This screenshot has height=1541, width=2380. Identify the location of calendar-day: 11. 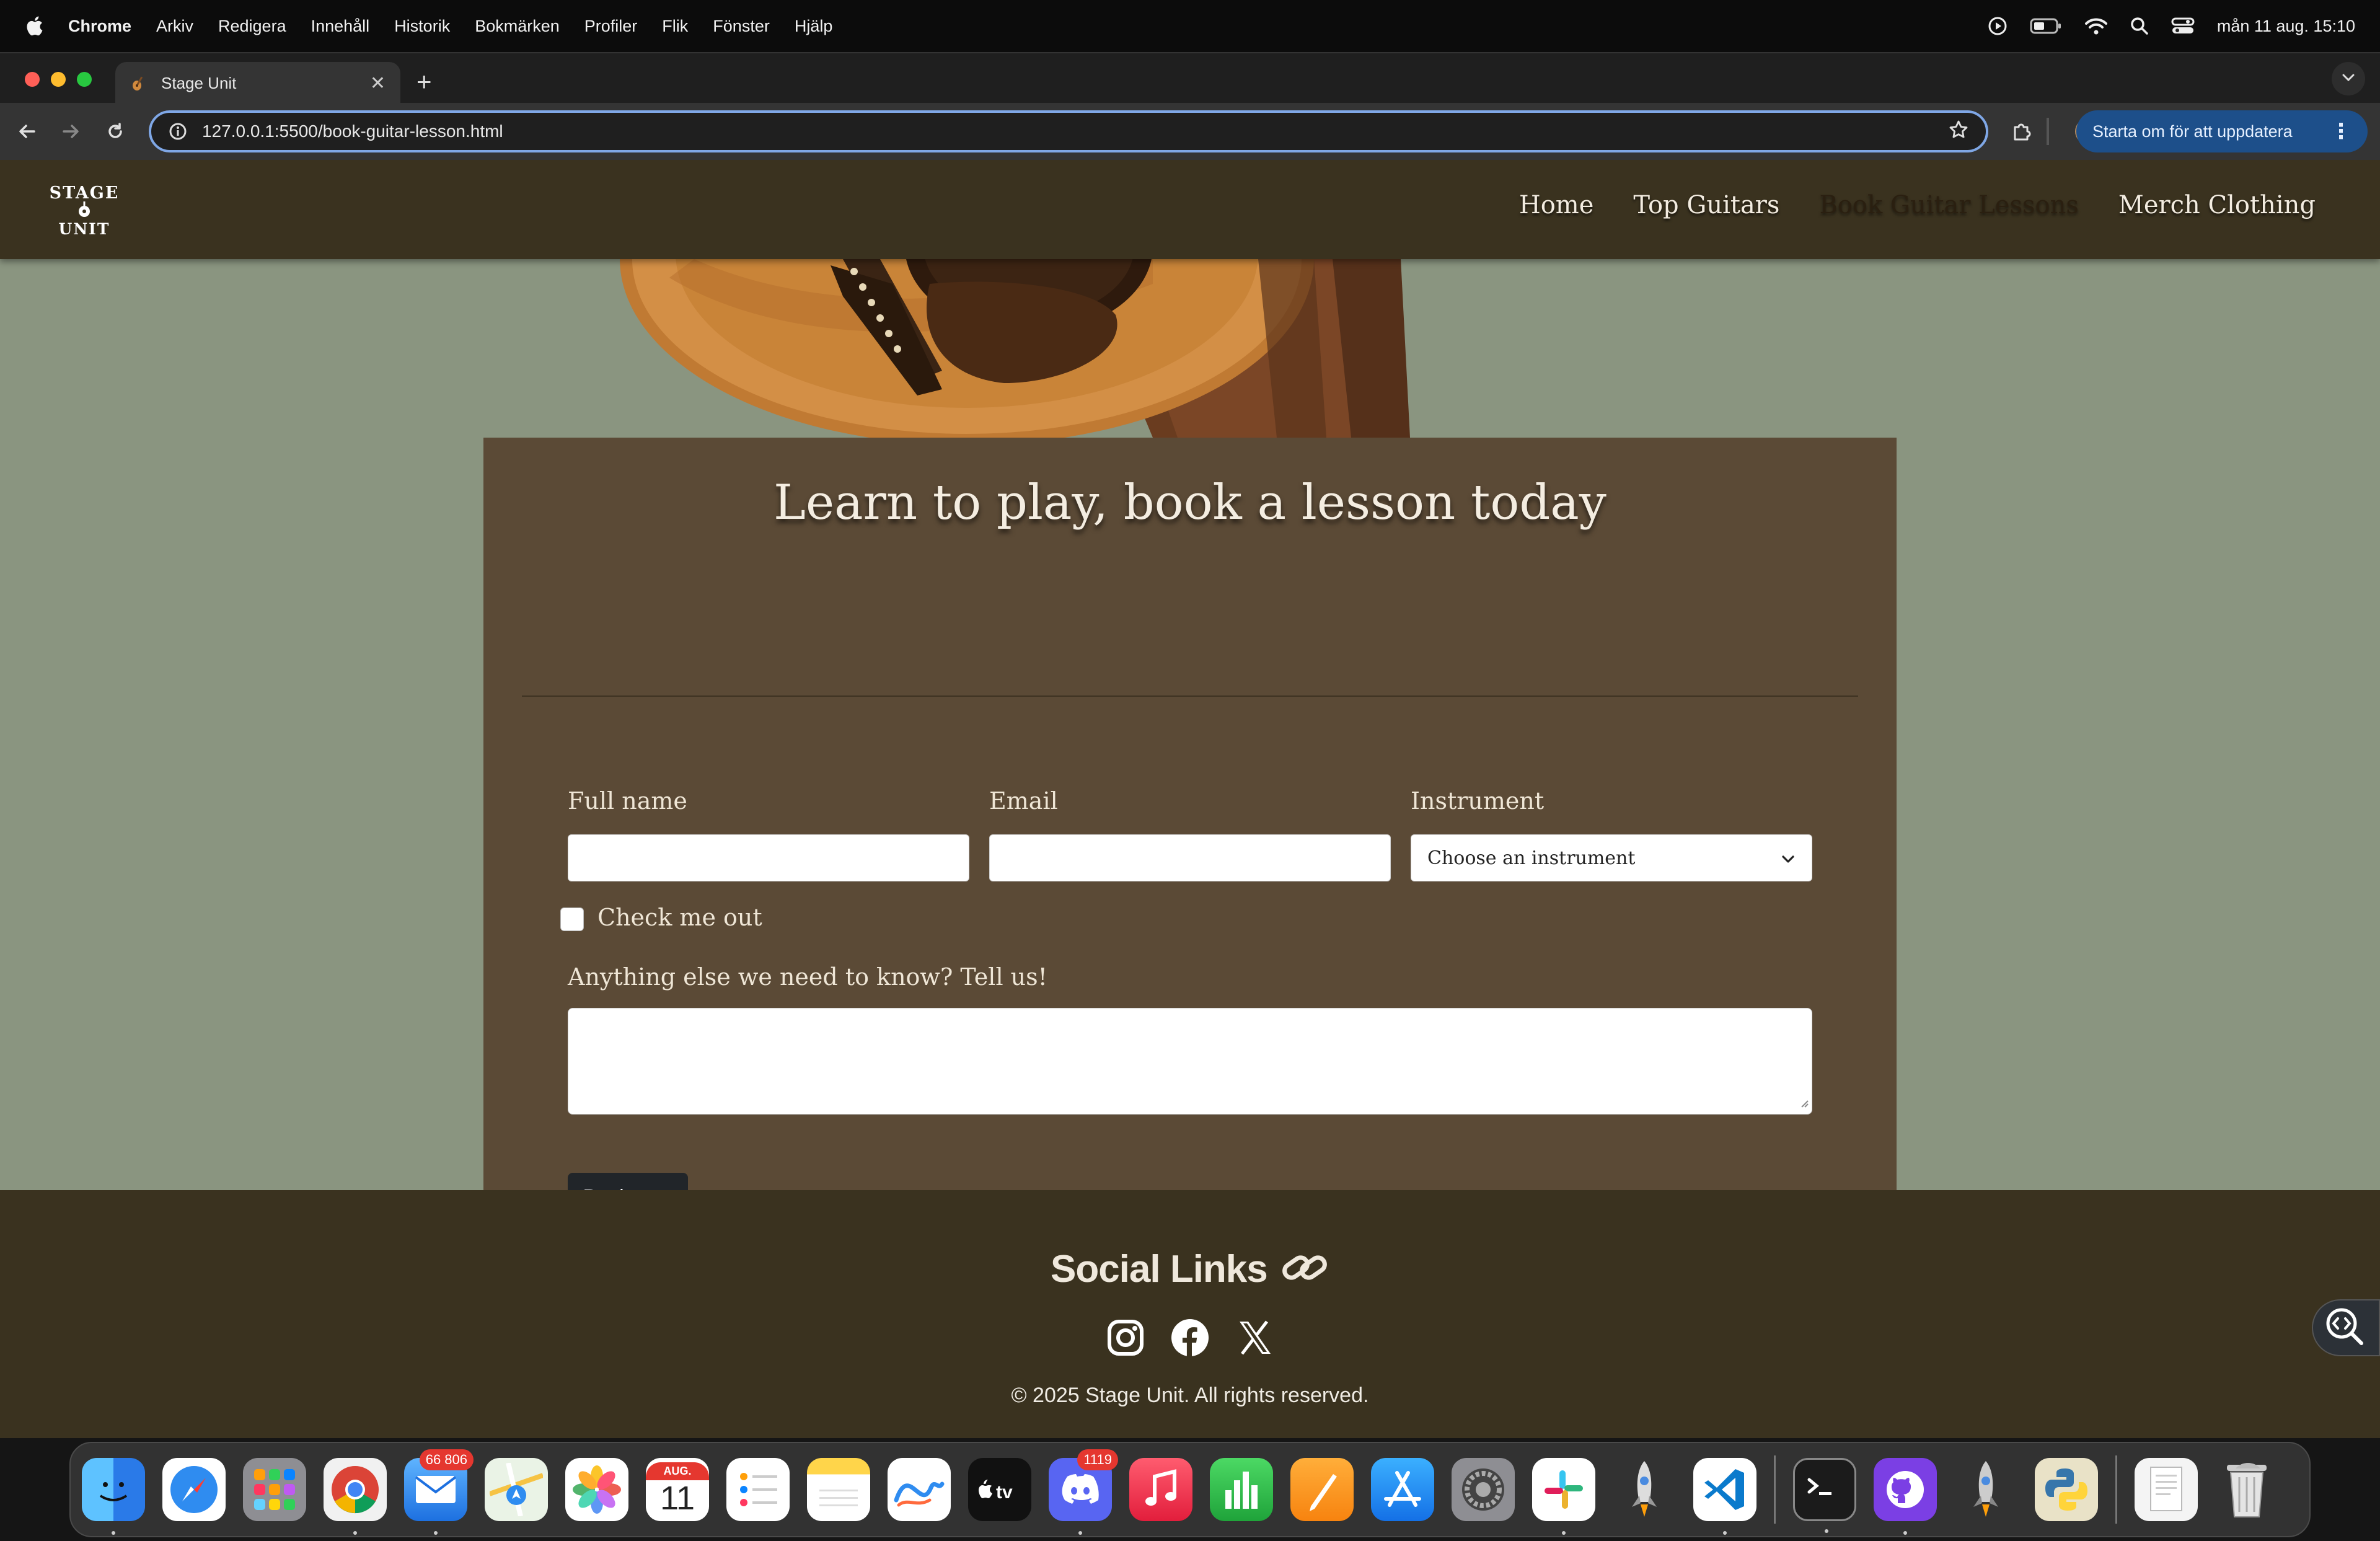
(677, 1498).